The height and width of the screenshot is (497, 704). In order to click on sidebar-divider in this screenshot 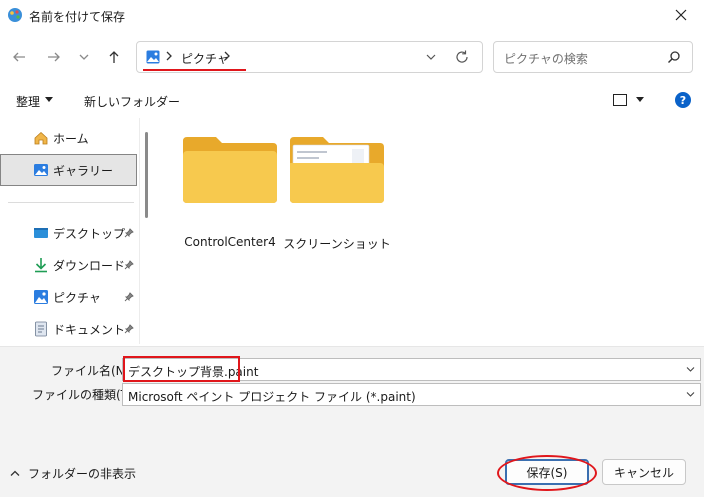, I will do `click(71, 202)`.